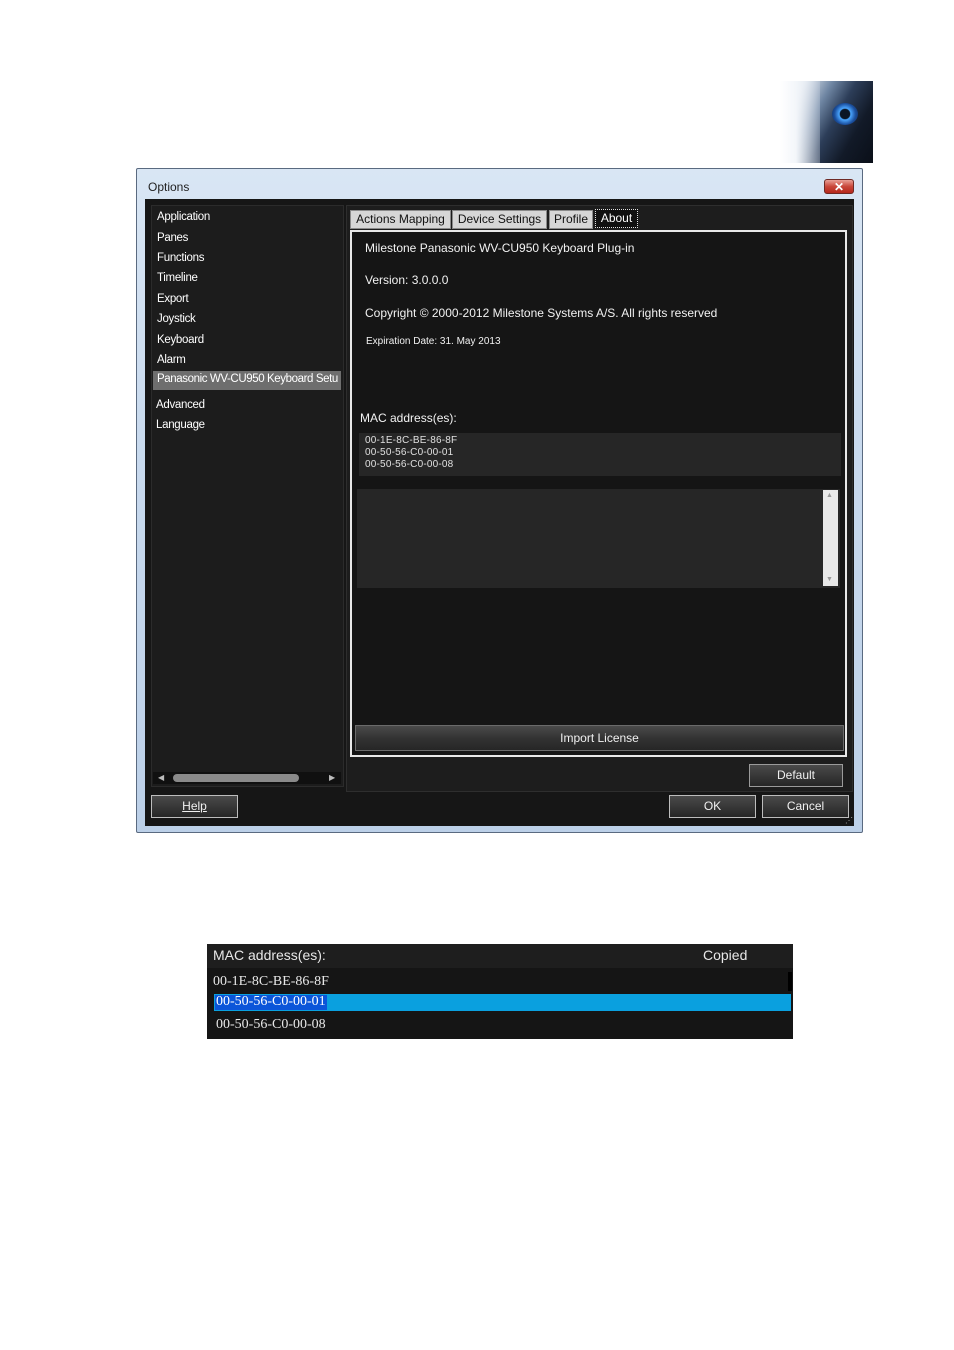 The width and height of the screenshot is (954, 1350). Describe the element at coordinates (829, 579) in the screenshot. I see `scroll-down-icon: ▼` at that location.